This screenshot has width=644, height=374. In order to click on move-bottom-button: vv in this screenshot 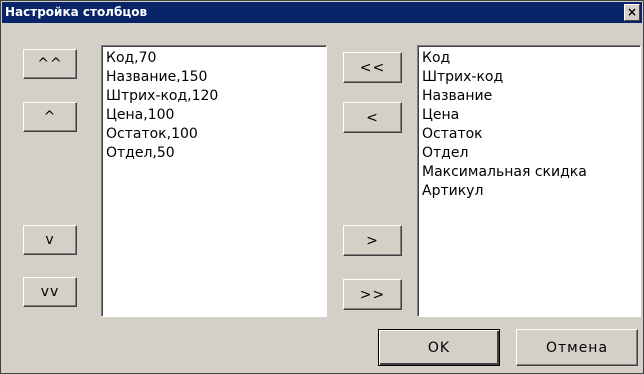, I will do `click(50, 292)`.